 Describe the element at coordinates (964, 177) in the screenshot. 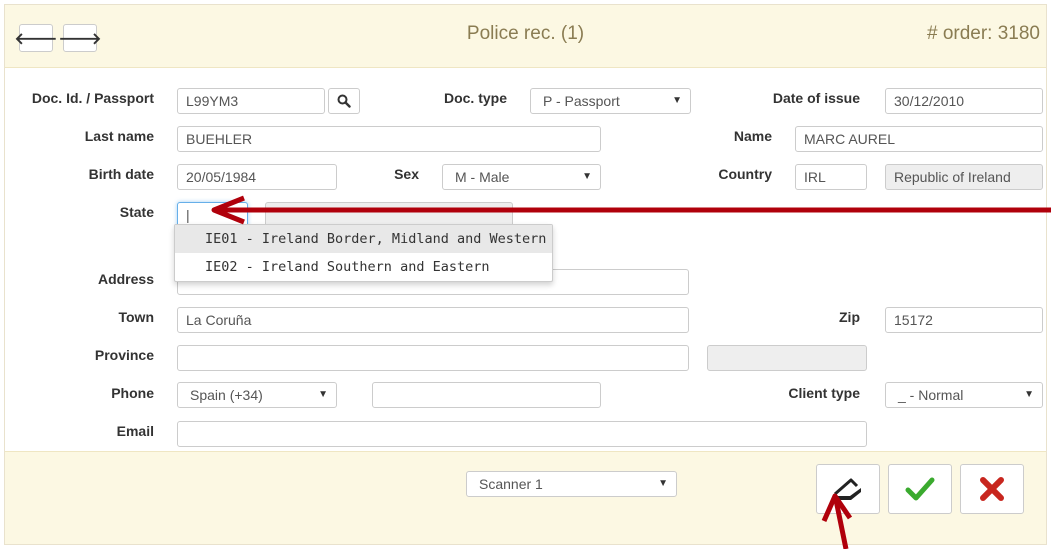

I see `country-name-field: Republic of Ireland` at that location.